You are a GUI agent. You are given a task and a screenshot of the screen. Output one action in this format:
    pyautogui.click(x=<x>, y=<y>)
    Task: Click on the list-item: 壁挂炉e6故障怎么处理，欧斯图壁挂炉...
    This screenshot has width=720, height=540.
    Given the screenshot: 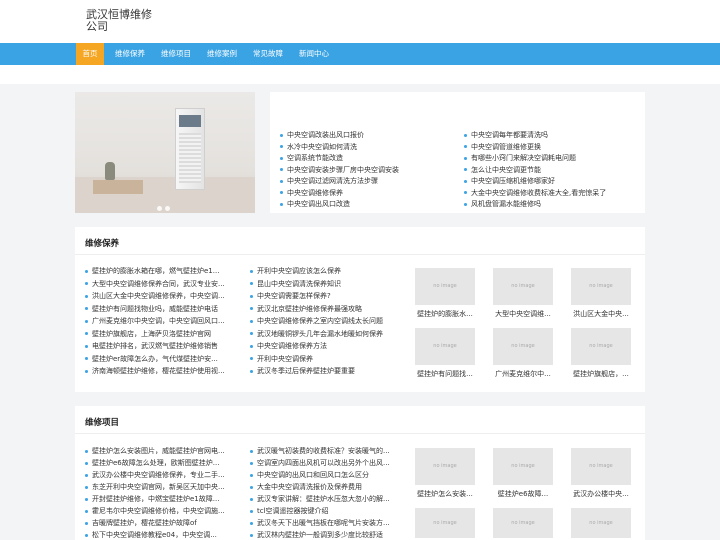 What is the action you would take?
    pyautogui.click(x=160, y=463)
    